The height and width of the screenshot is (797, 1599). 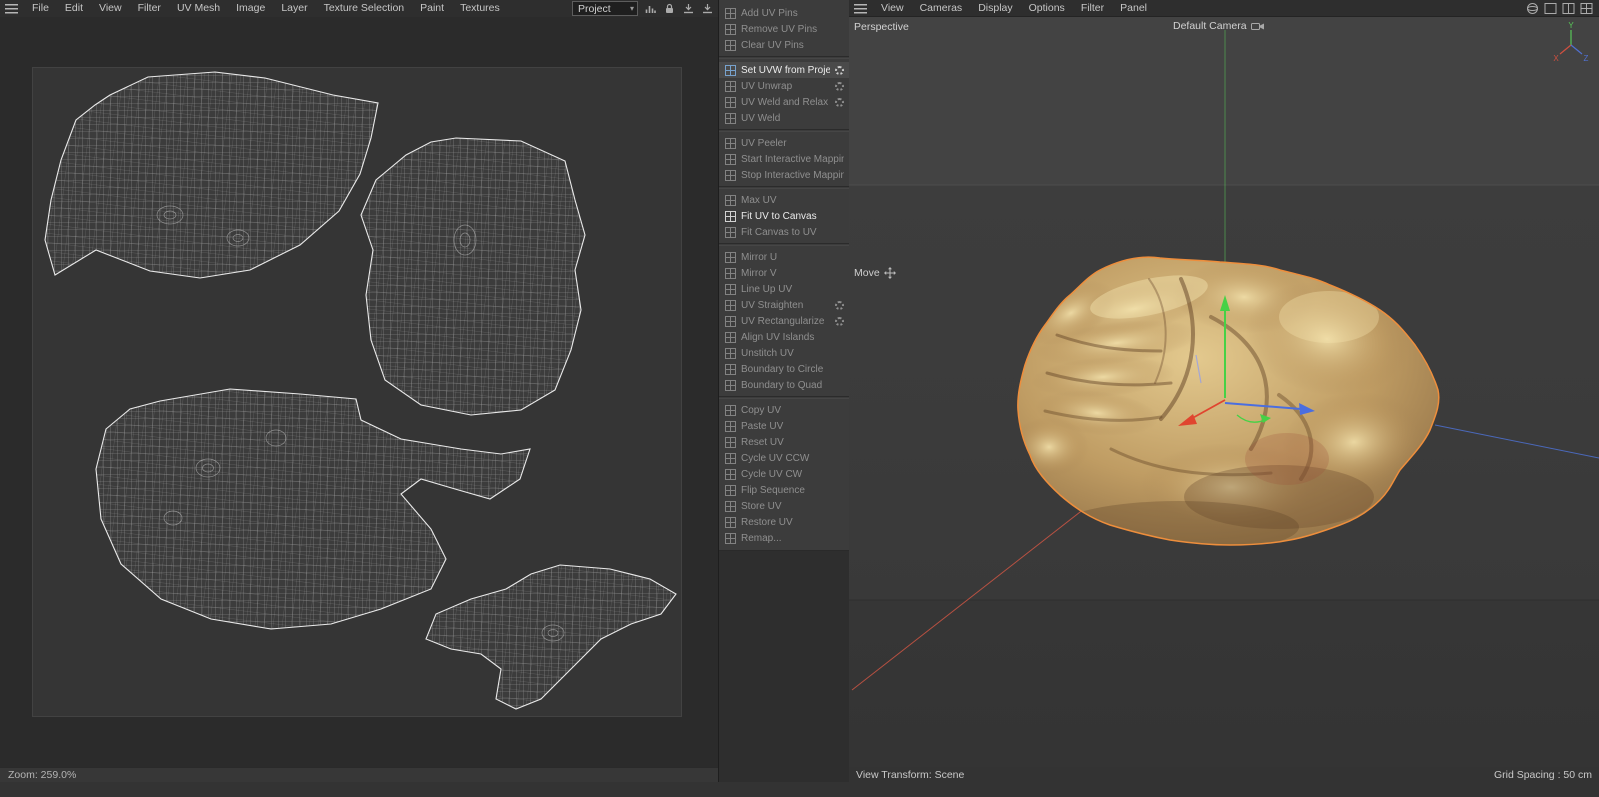 What do you see at coordinates (730, 175) in the screenshot?
I see `stop-interactive-mapping-icon` at bounding box center [730, 175].